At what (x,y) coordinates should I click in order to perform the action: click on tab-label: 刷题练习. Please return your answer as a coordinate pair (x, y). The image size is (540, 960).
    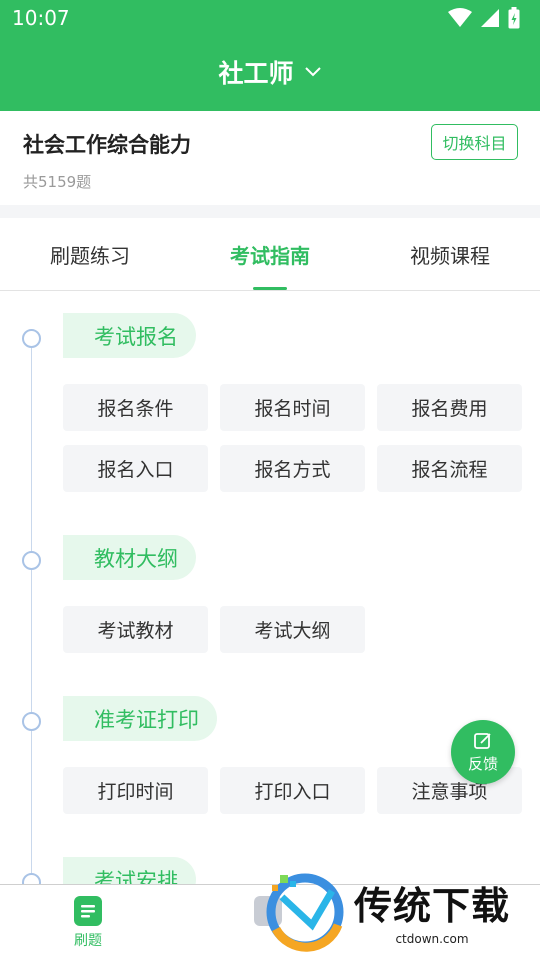
    Looking at the image, I should click on (90, 255).